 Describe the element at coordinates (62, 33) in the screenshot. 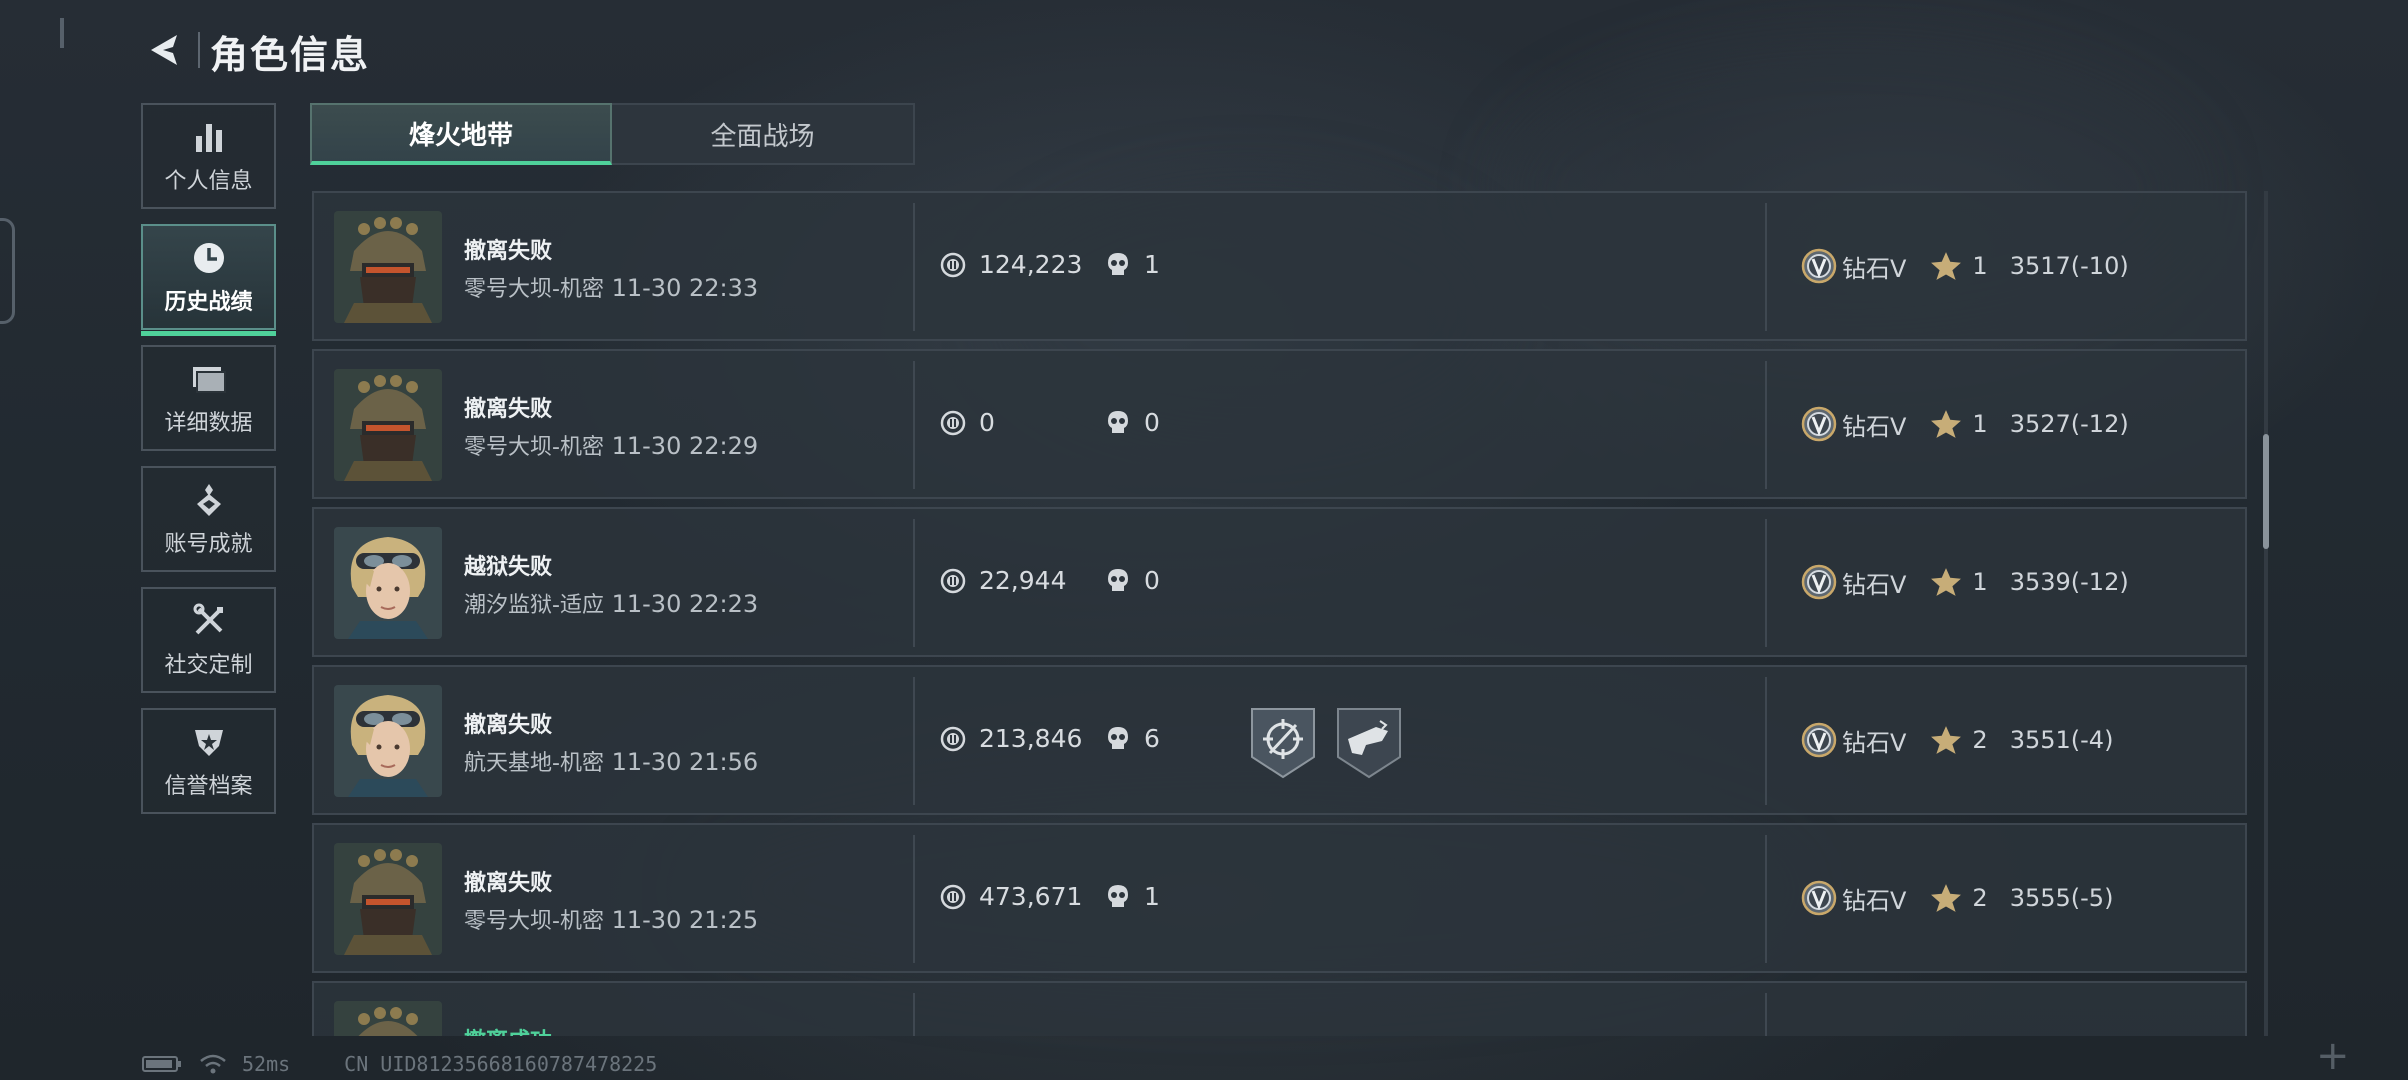

I see `top-edge-marker` at that location.